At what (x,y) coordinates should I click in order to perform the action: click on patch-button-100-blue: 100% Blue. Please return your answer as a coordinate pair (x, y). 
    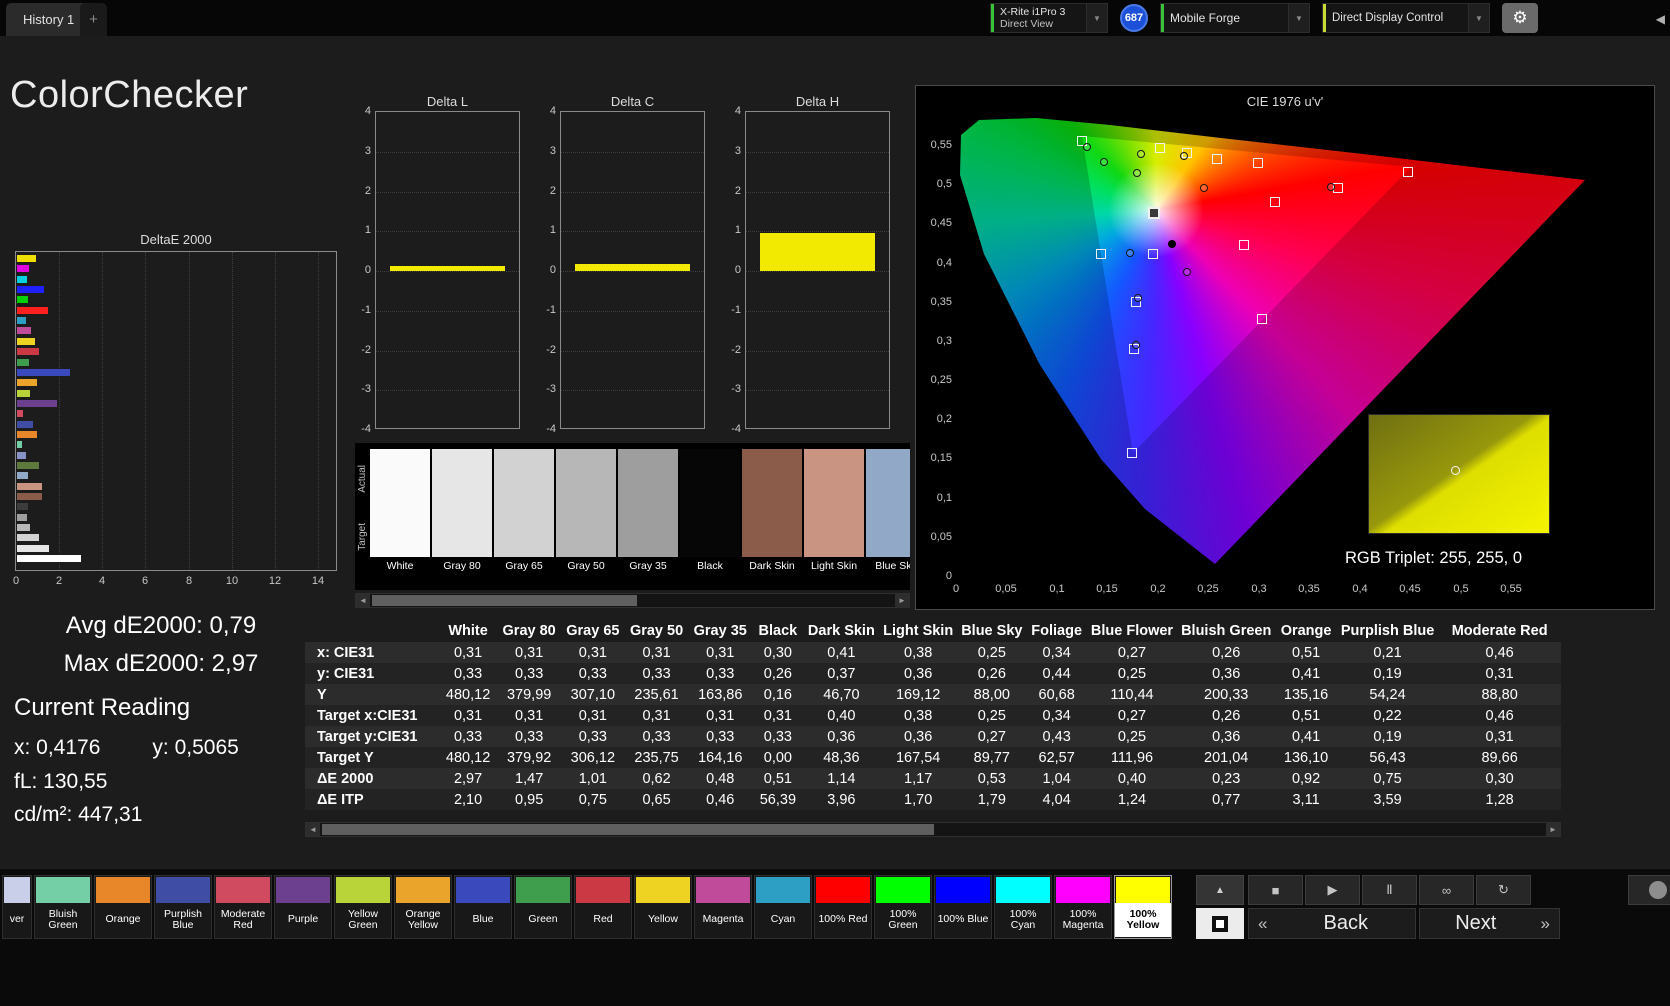
    Looking at the image, I should click on (963, 907).